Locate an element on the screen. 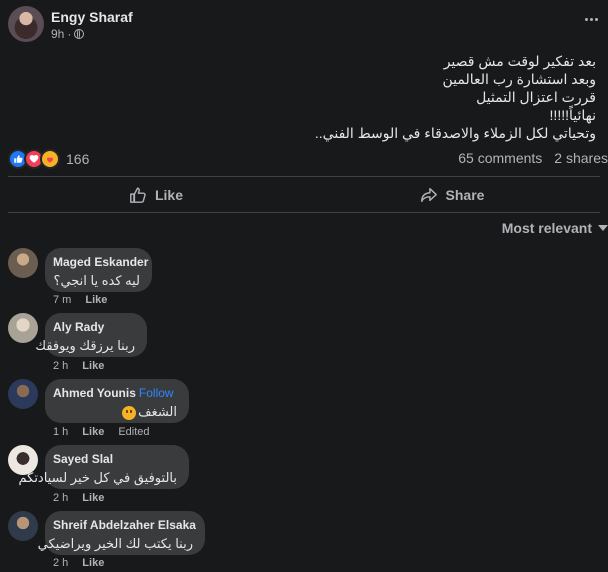  comment-sort-dropdown: Most relevant is located at coordinates (555, 228).